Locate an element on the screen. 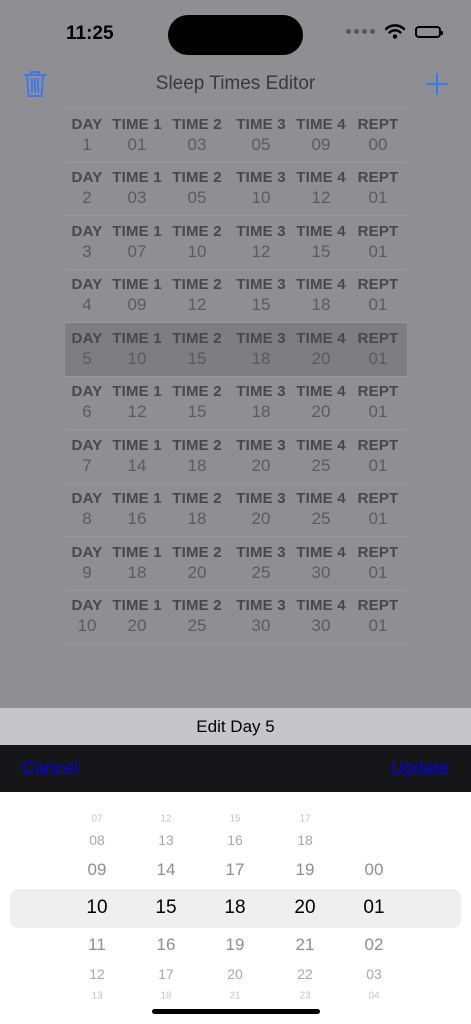 The width and height of the screenshot is (471, 1024). picker-value: 20 is located at coordinates (235, 974).